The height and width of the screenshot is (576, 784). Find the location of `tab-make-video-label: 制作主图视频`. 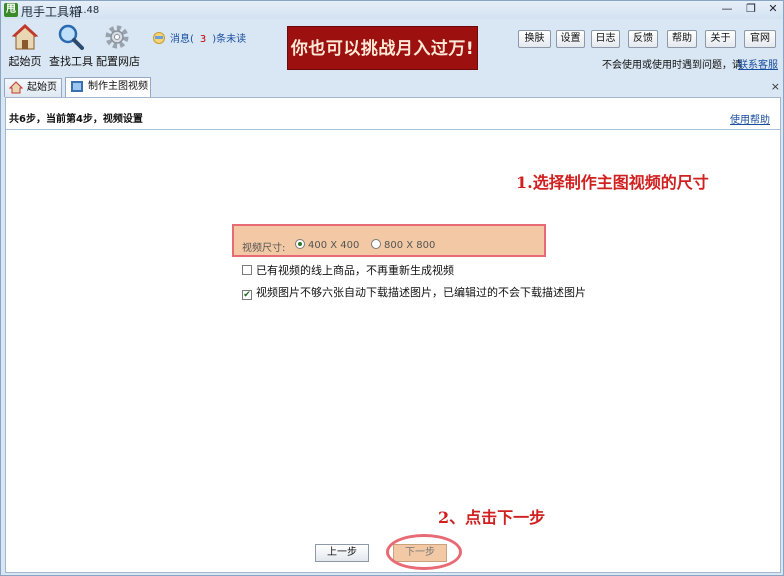

tab-make-video-label: 制作主图视频 is located at coordinates (118, 86).